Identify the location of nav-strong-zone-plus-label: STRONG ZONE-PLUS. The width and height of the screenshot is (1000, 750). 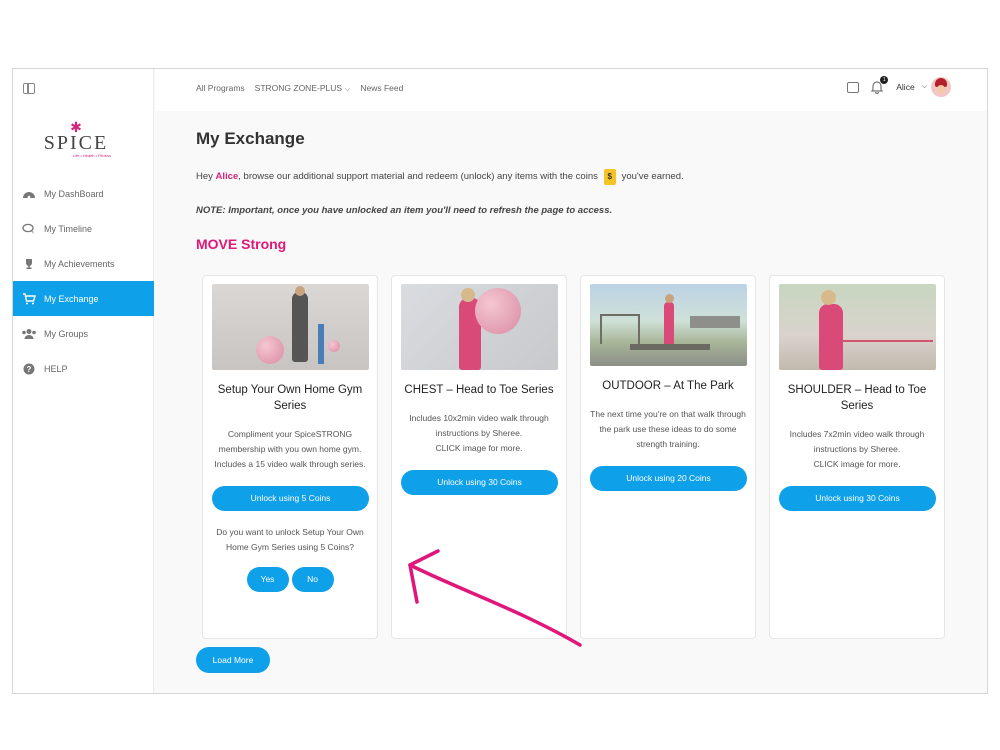
(298, 88).